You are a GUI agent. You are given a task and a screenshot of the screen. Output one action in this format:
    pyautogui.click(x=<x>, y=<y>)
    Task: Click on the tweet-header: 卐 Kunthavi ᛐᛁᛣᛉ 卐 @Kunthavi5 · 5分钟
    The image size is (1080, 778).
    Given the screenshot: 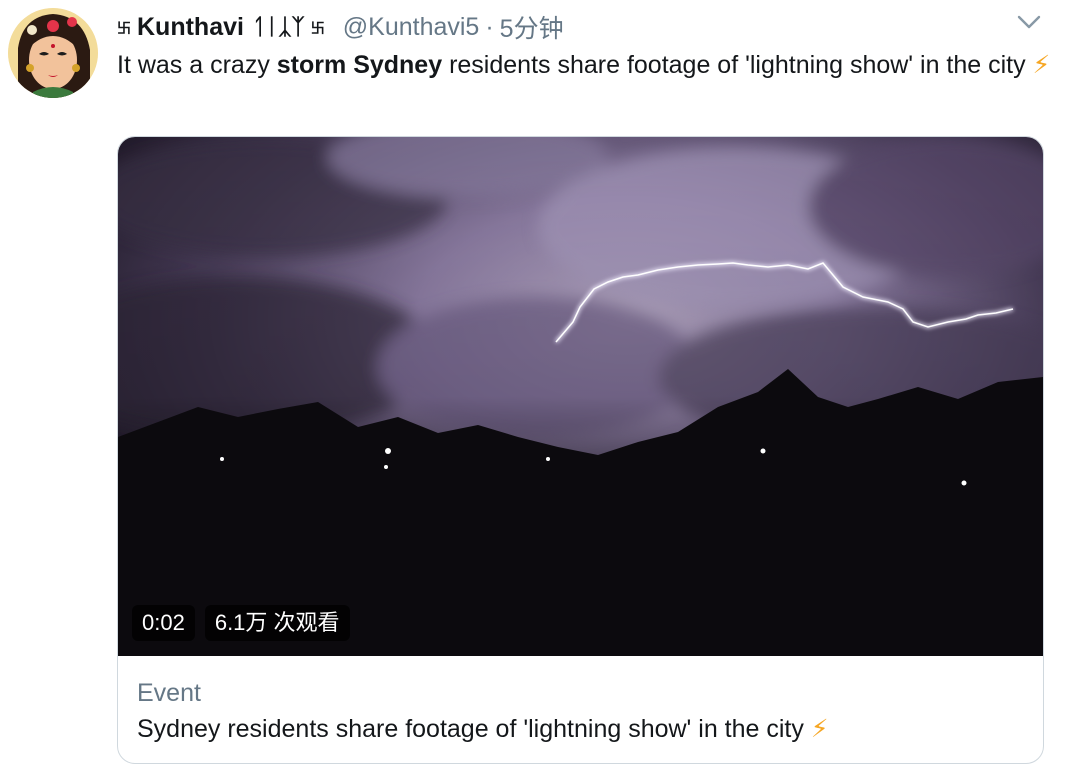 What is the action you would take?
    pyautogui.click(x=340, y=27)
    